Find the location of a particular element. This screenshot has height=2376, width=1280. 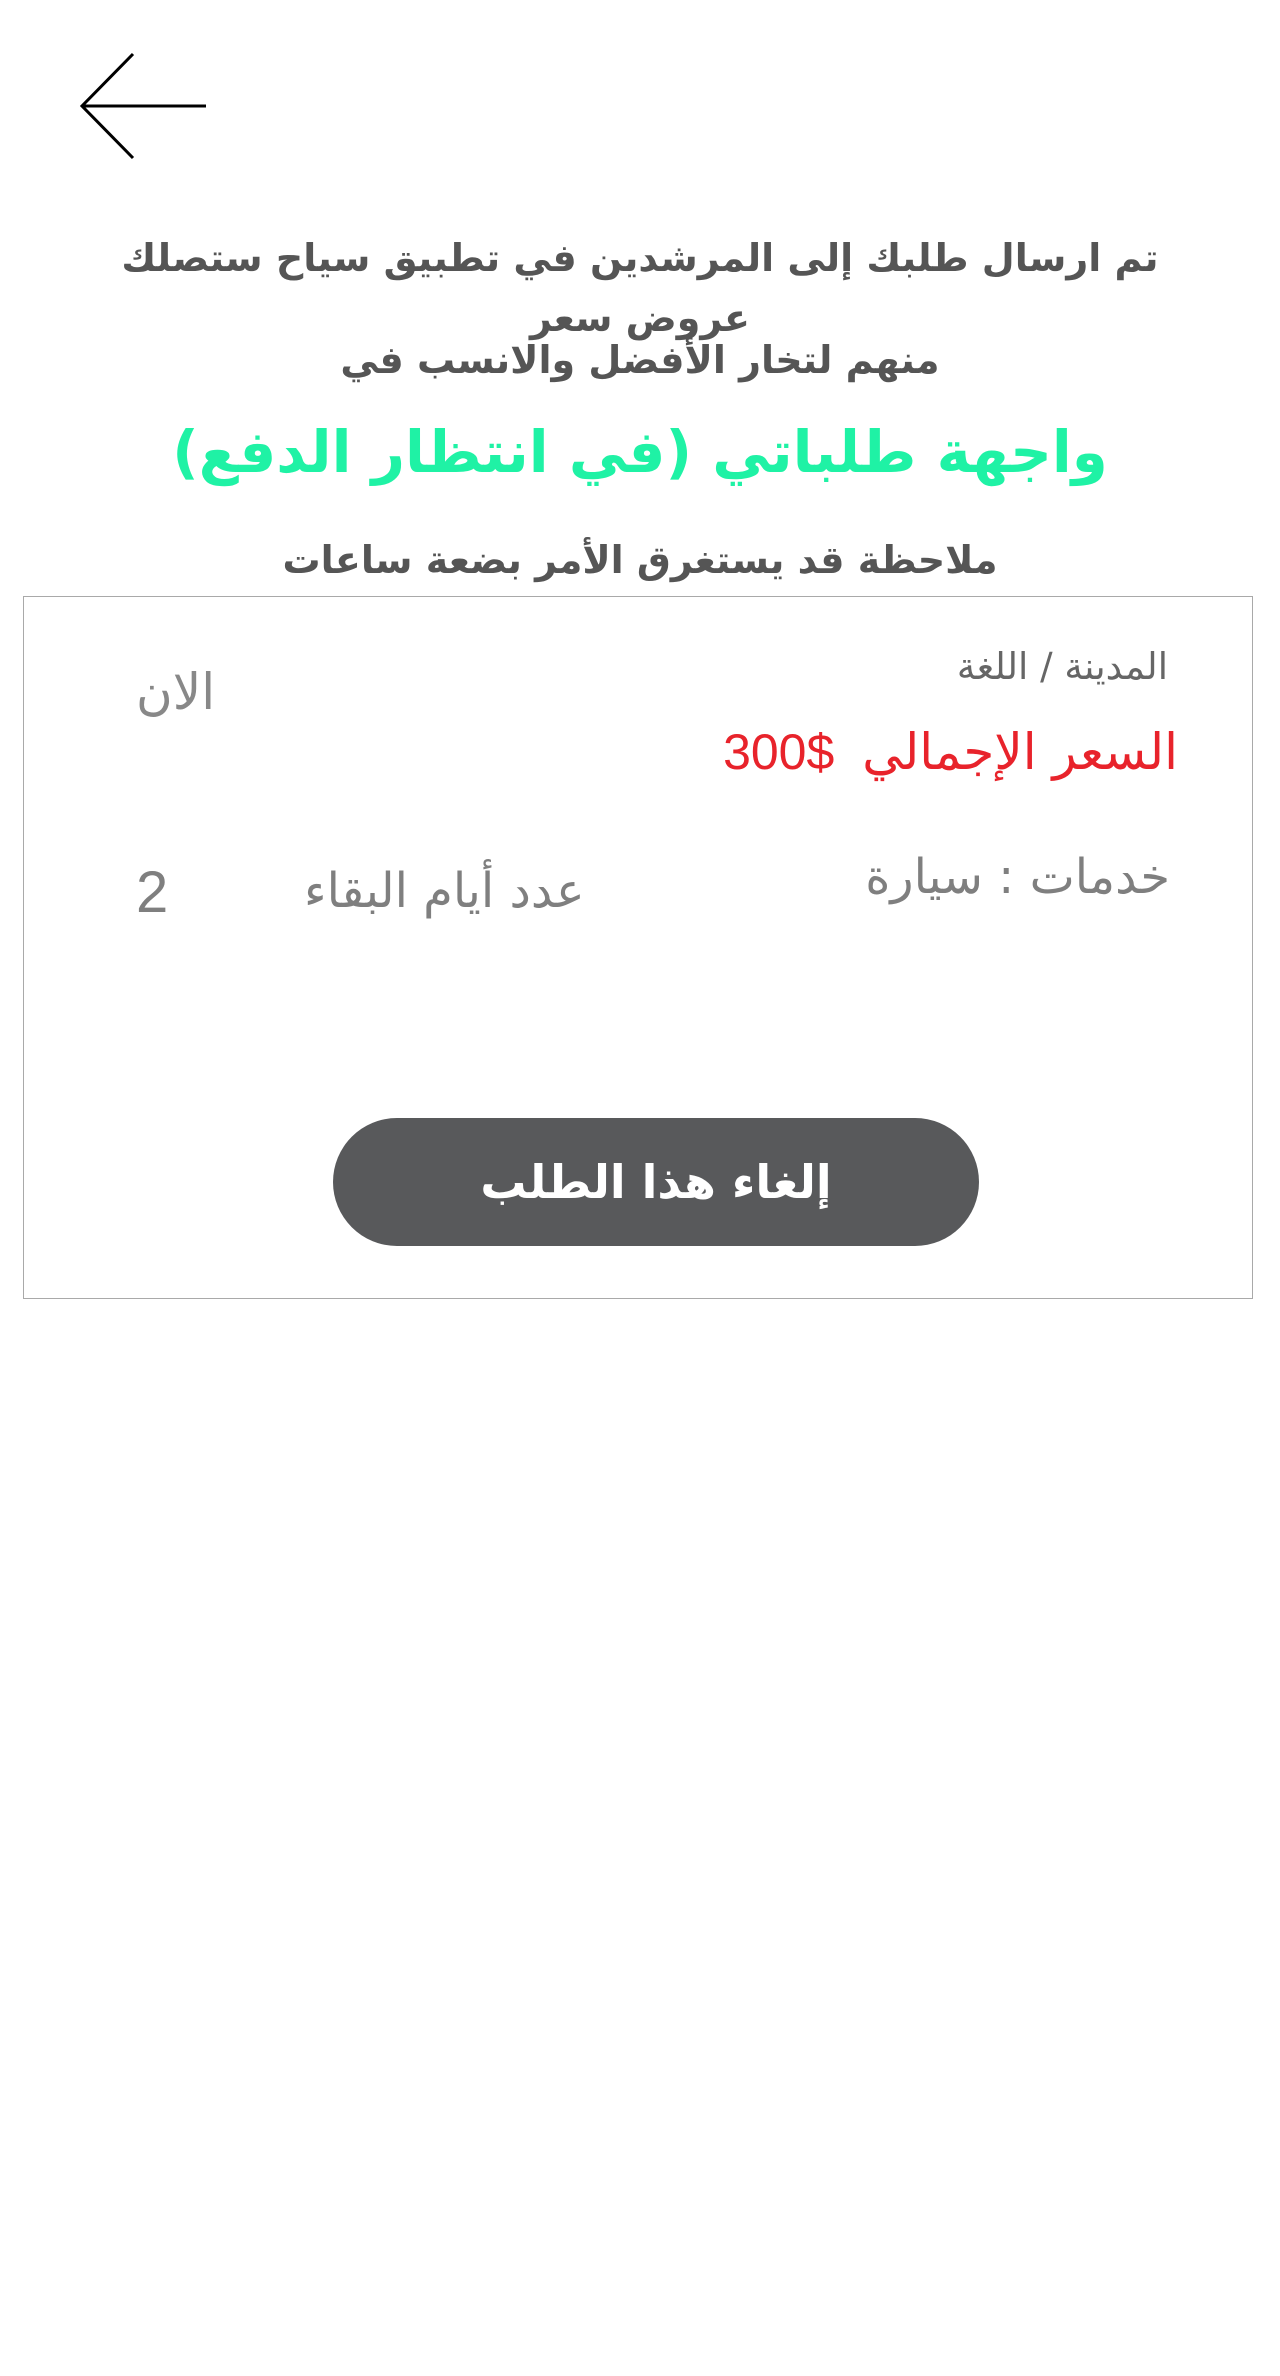

services-label: خدمات : سيارة is located at coordinates (1017, 877).